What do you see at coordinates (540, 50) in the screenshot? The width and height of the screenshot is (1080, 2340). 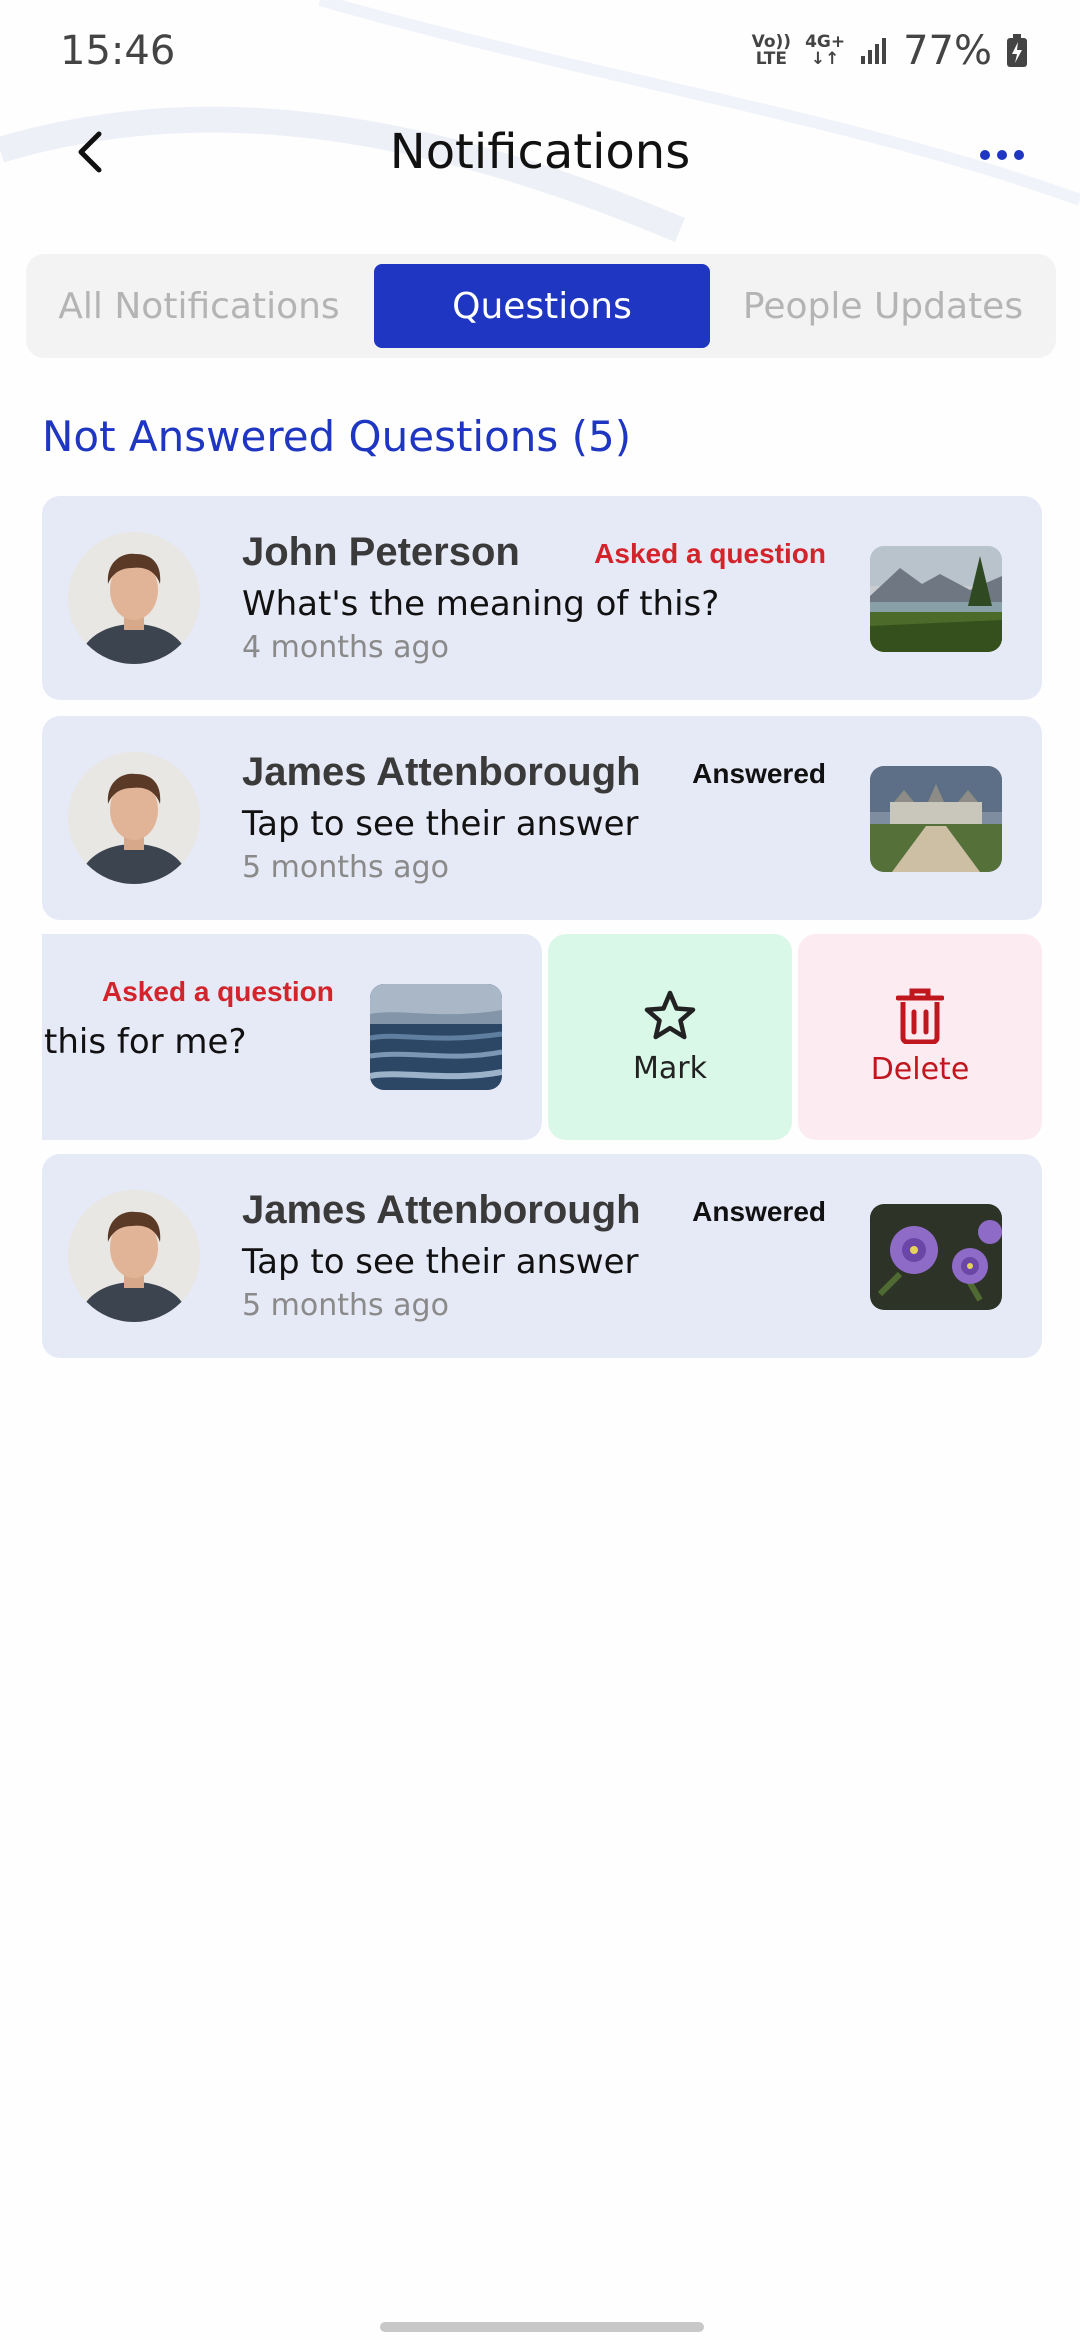 I see `status-bar: 15:46 Vo)) LTE 4G+ ↓↑ 77%` at bounding box center [540, 50].